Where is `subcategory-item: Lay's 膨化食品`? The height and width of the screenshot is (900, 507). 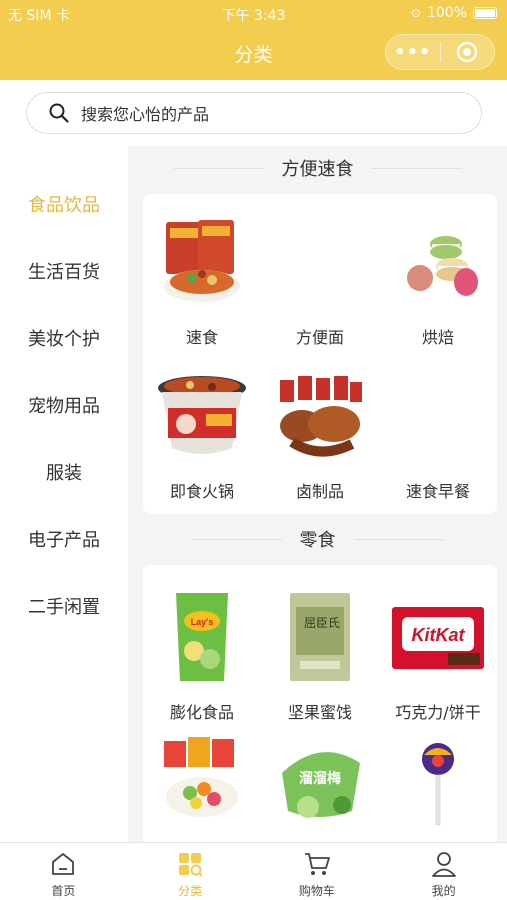 subcategory-item: Lay's 膨化食品 is located at coordinates (202, 655).